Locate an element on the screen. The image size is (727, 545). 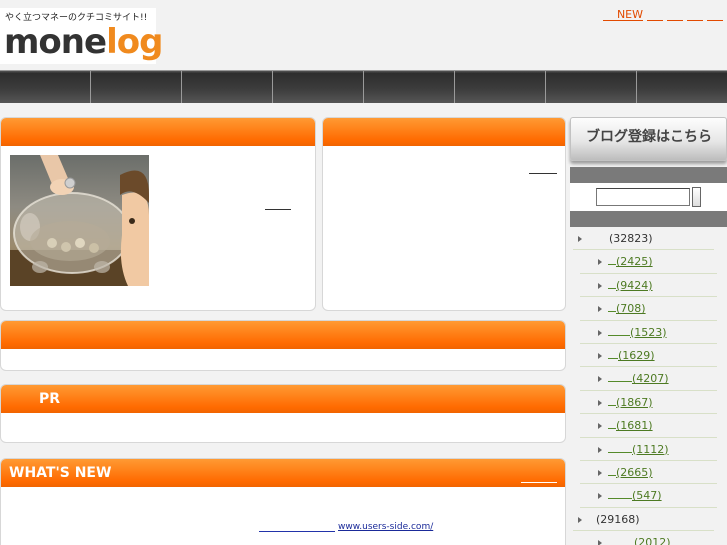
header-links: NEW is located at coordinates (662, 14).